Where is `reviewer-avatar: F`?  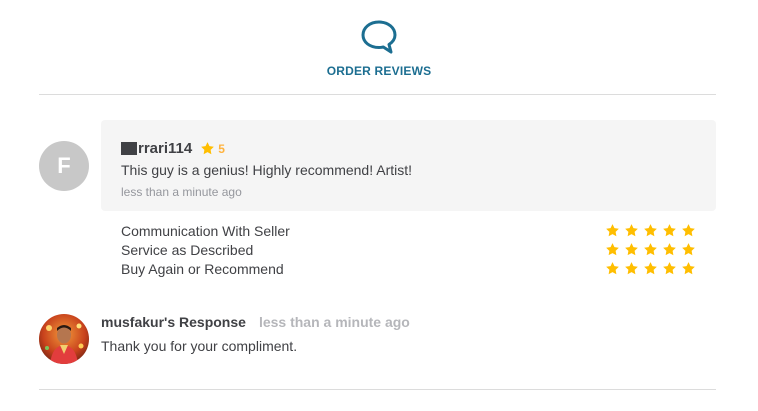
reviewer-avatar: F is located at coordinates (64, 166).